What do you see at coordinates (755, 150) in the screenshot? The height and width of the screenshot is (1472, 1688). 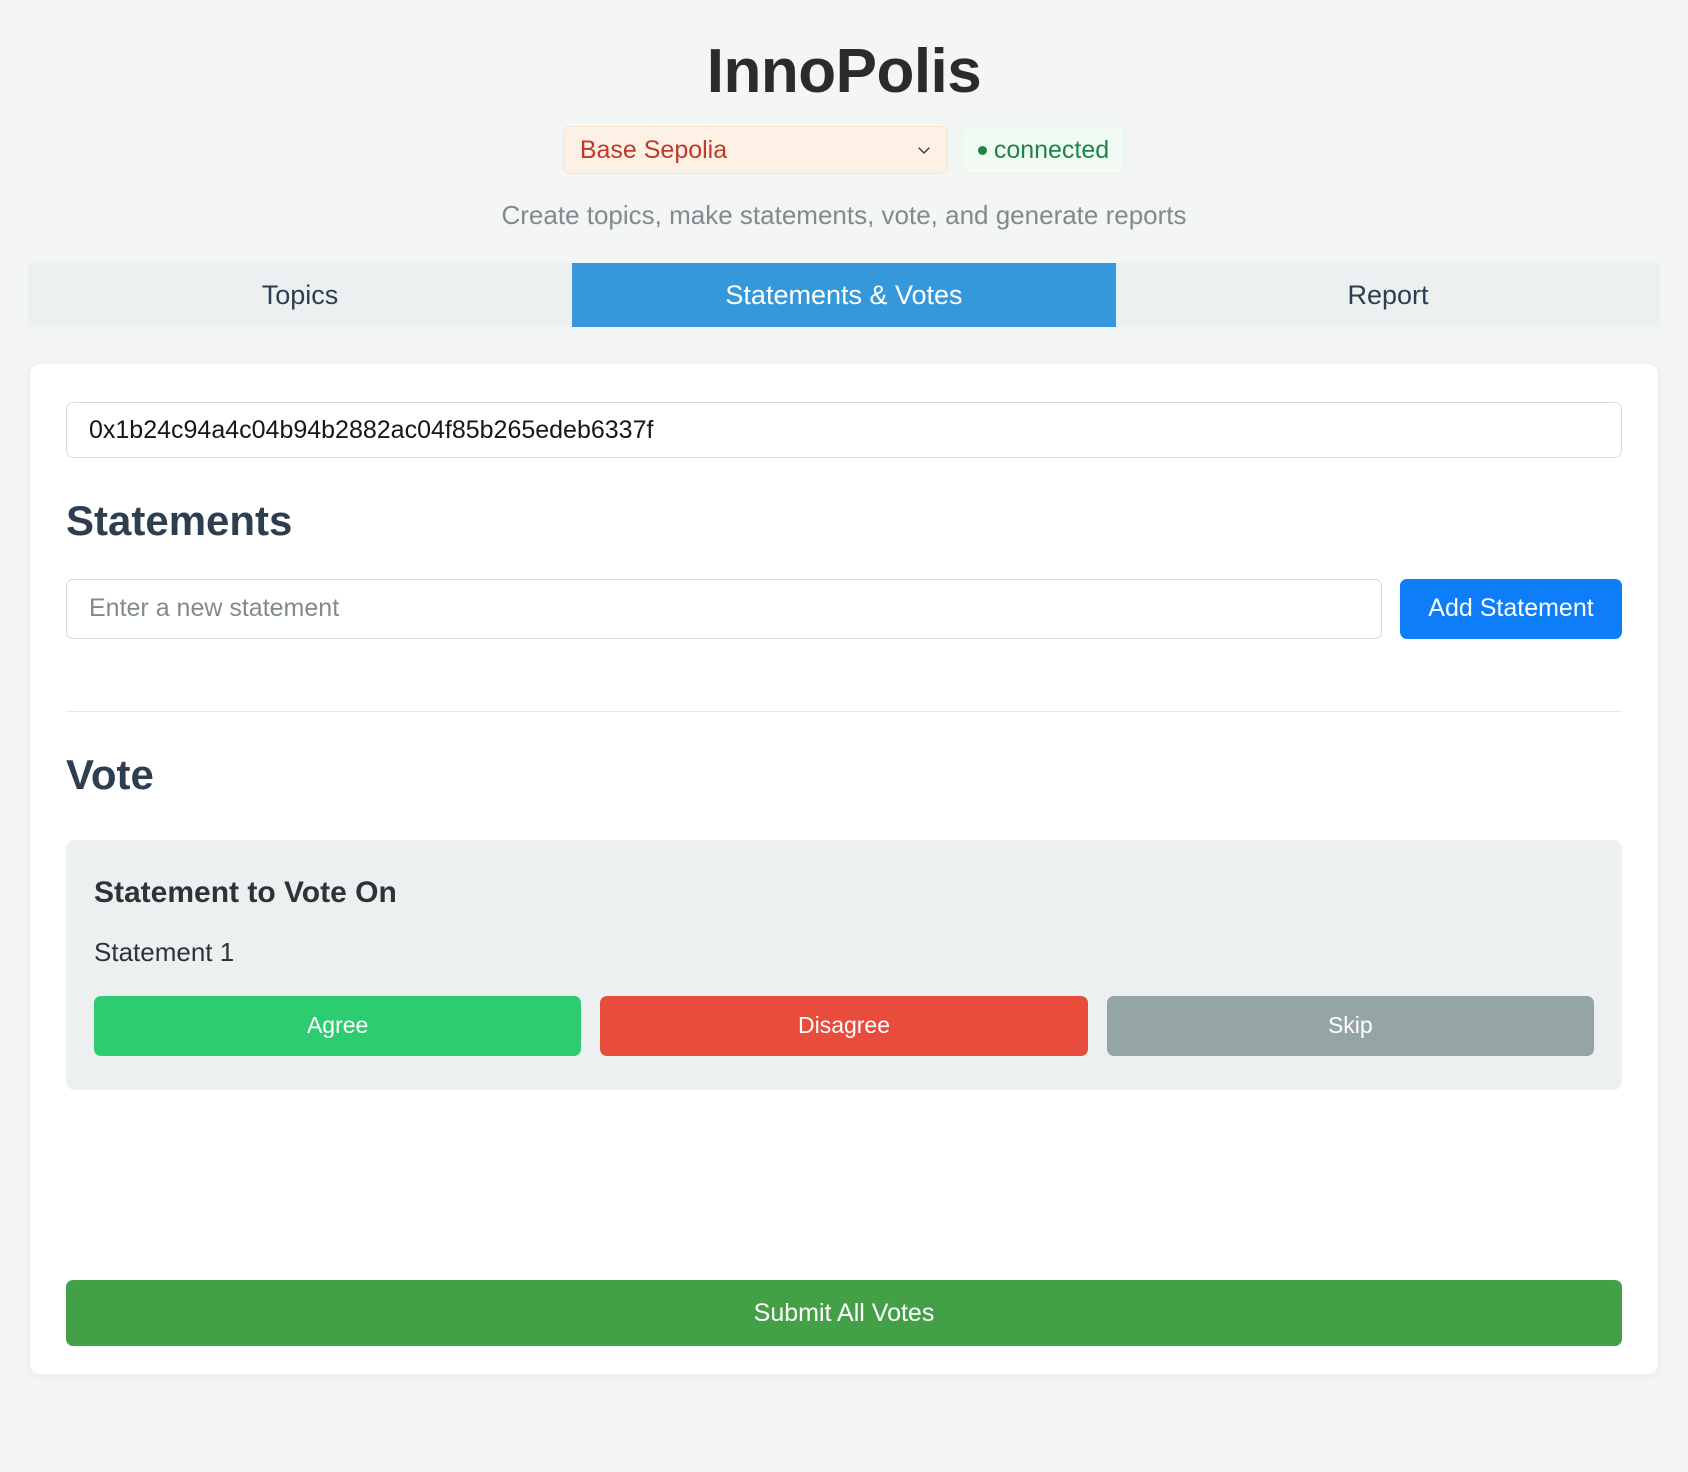 I see `network-select: Base Sepolia` at bounding box center [755, 150].